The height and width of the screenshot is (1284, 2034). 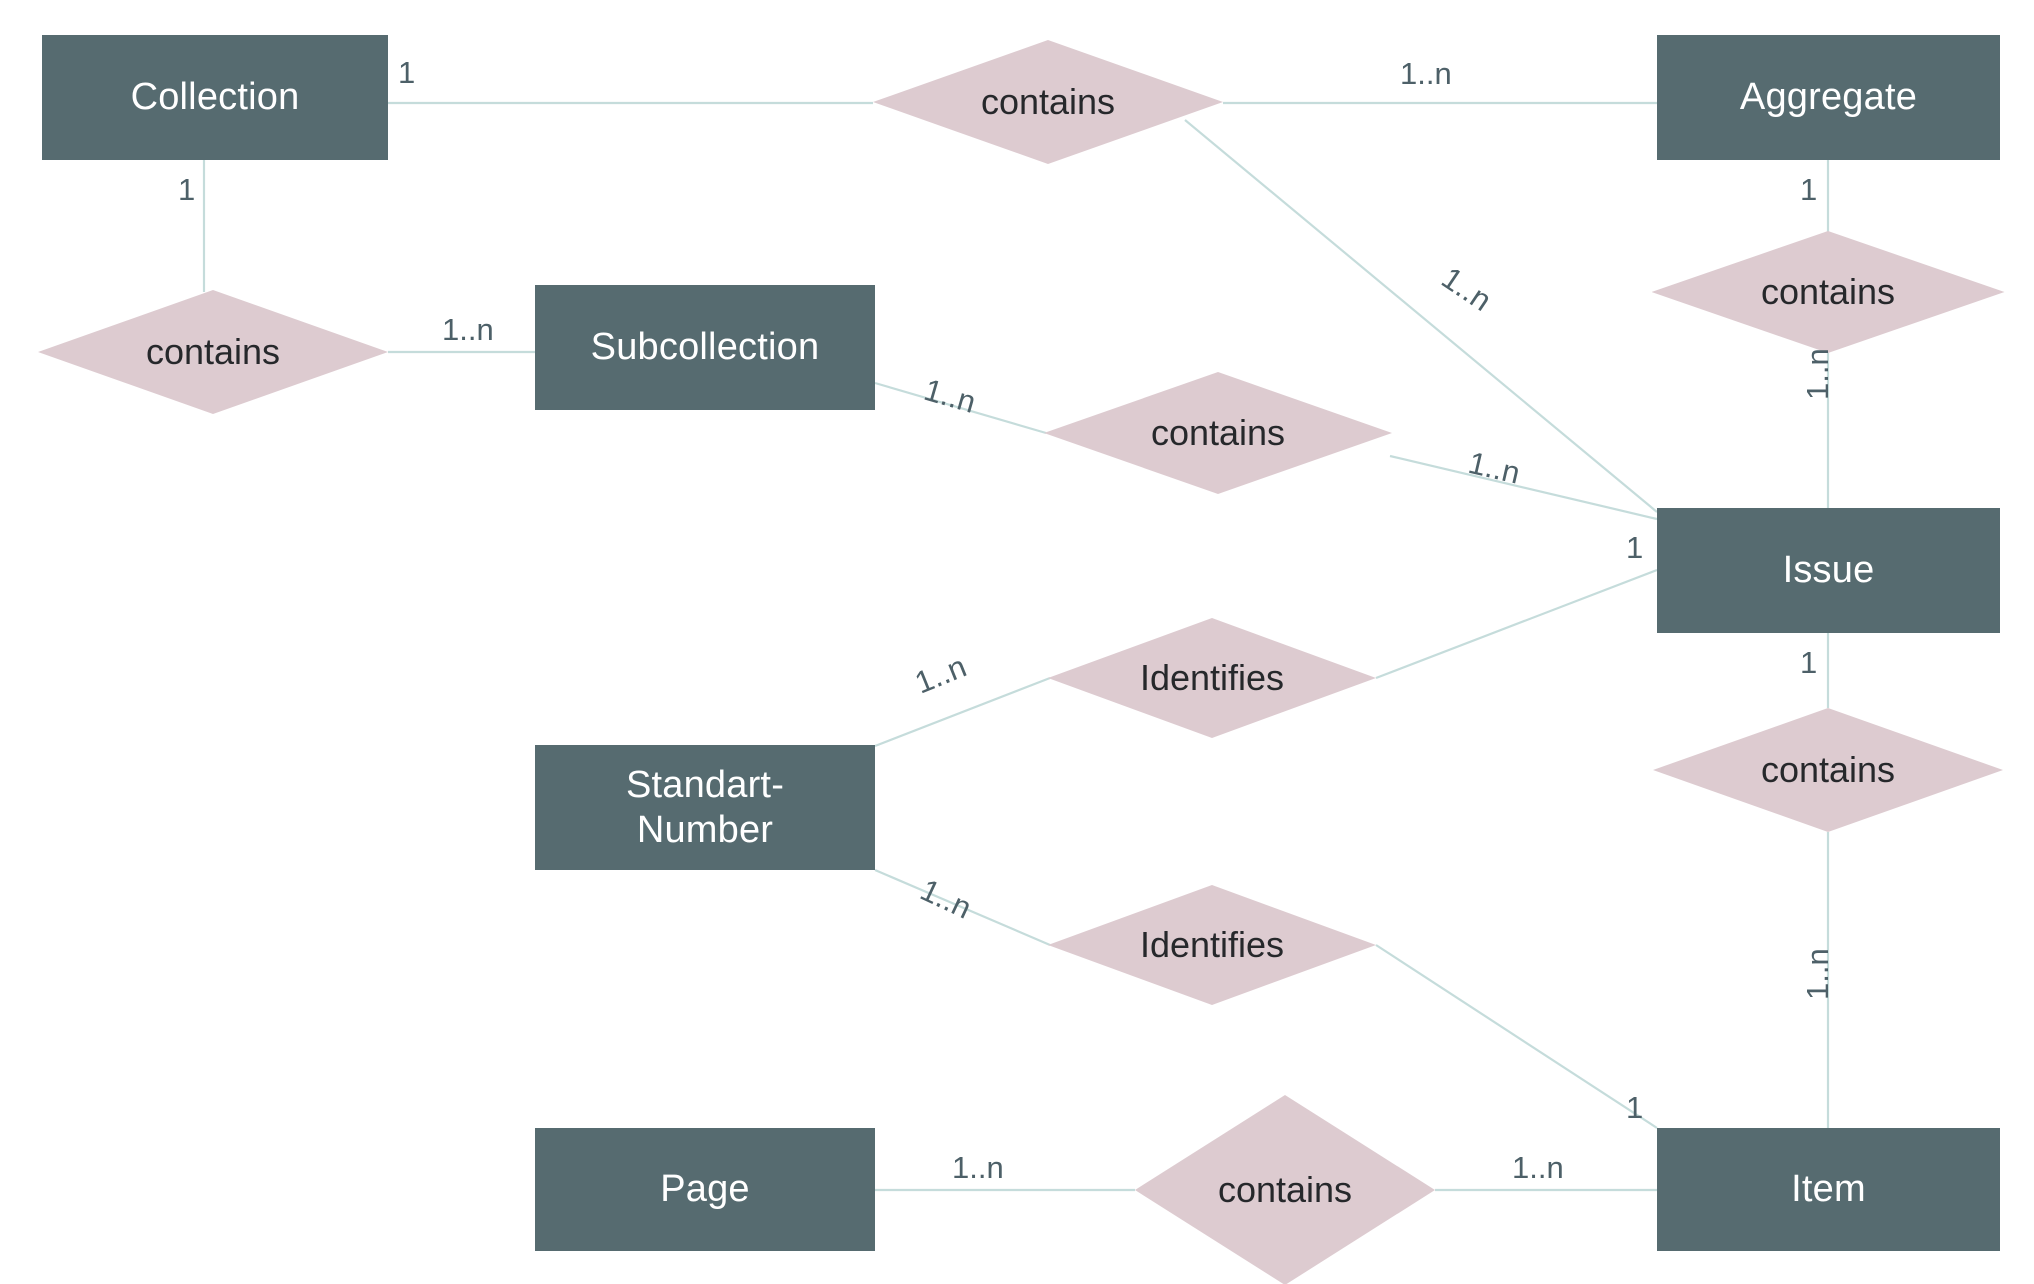 What do you see at coordinates (1809, 662) in the screenshot?
I see `card-issue-bottom: 1` at bounding box center [1809, 662].